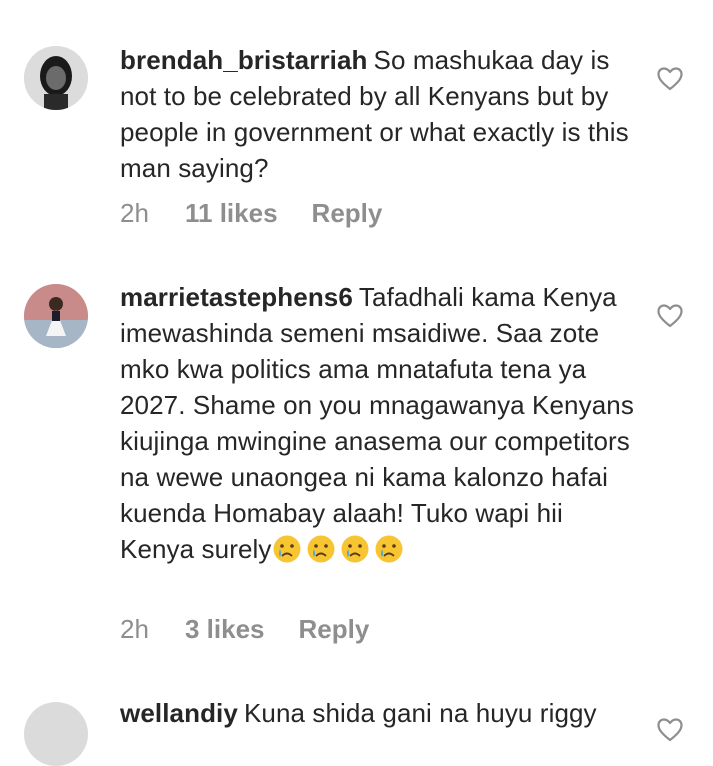 The image size is (713, 766). Describe the element at coordinates (236, 297) in the screenshot. I see `comment-username: marrietastephens6` at that location.